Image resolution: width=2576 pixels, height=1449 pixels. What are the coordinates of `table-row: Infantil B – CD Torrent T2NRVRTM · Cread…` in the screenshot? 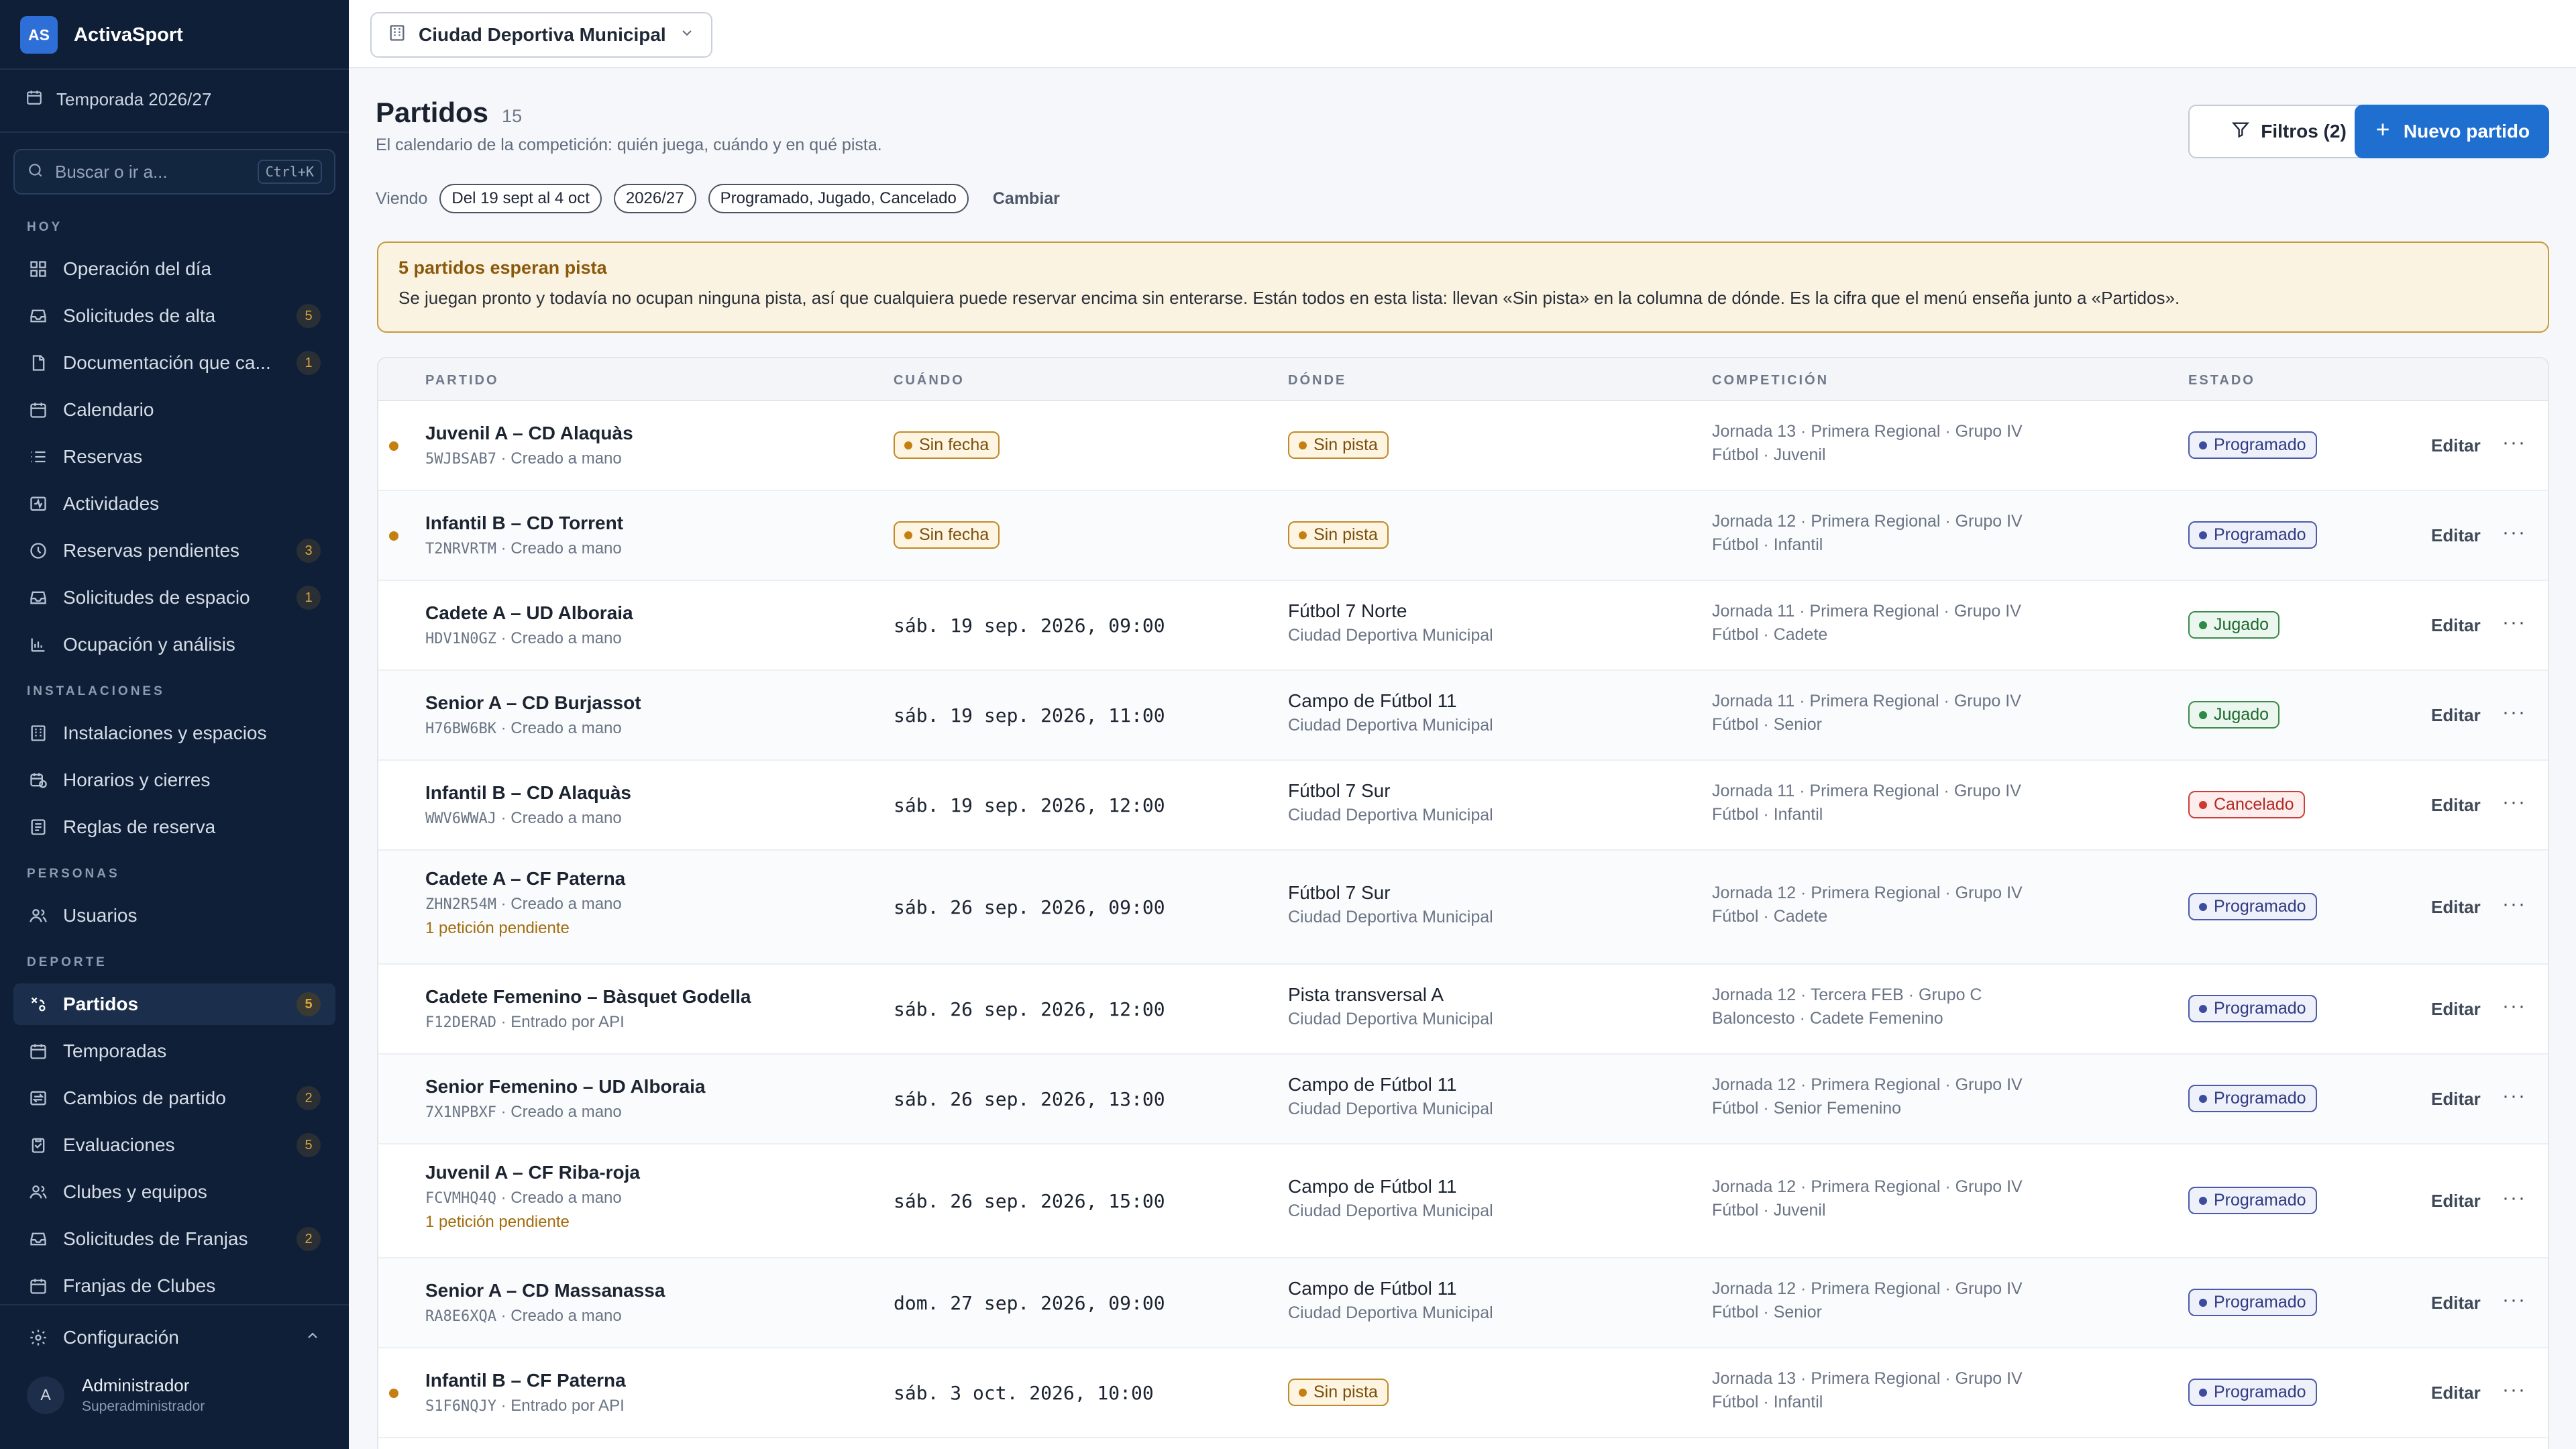 It's located at (1463, 536).